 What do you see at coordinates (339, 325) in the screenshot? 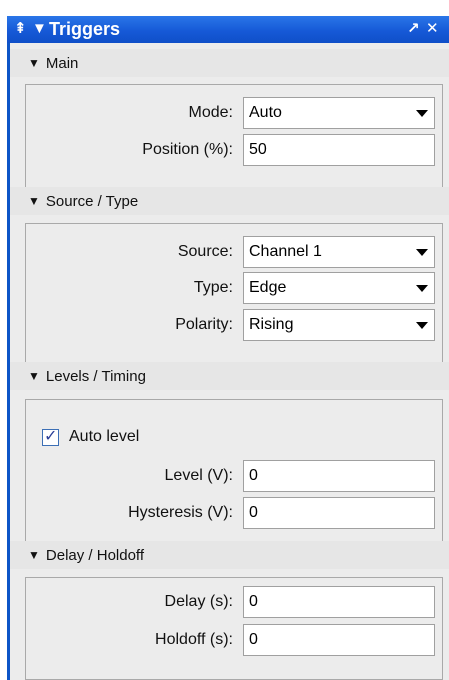
I see `polarity-select: Rising` at bounding box center [339, 325].